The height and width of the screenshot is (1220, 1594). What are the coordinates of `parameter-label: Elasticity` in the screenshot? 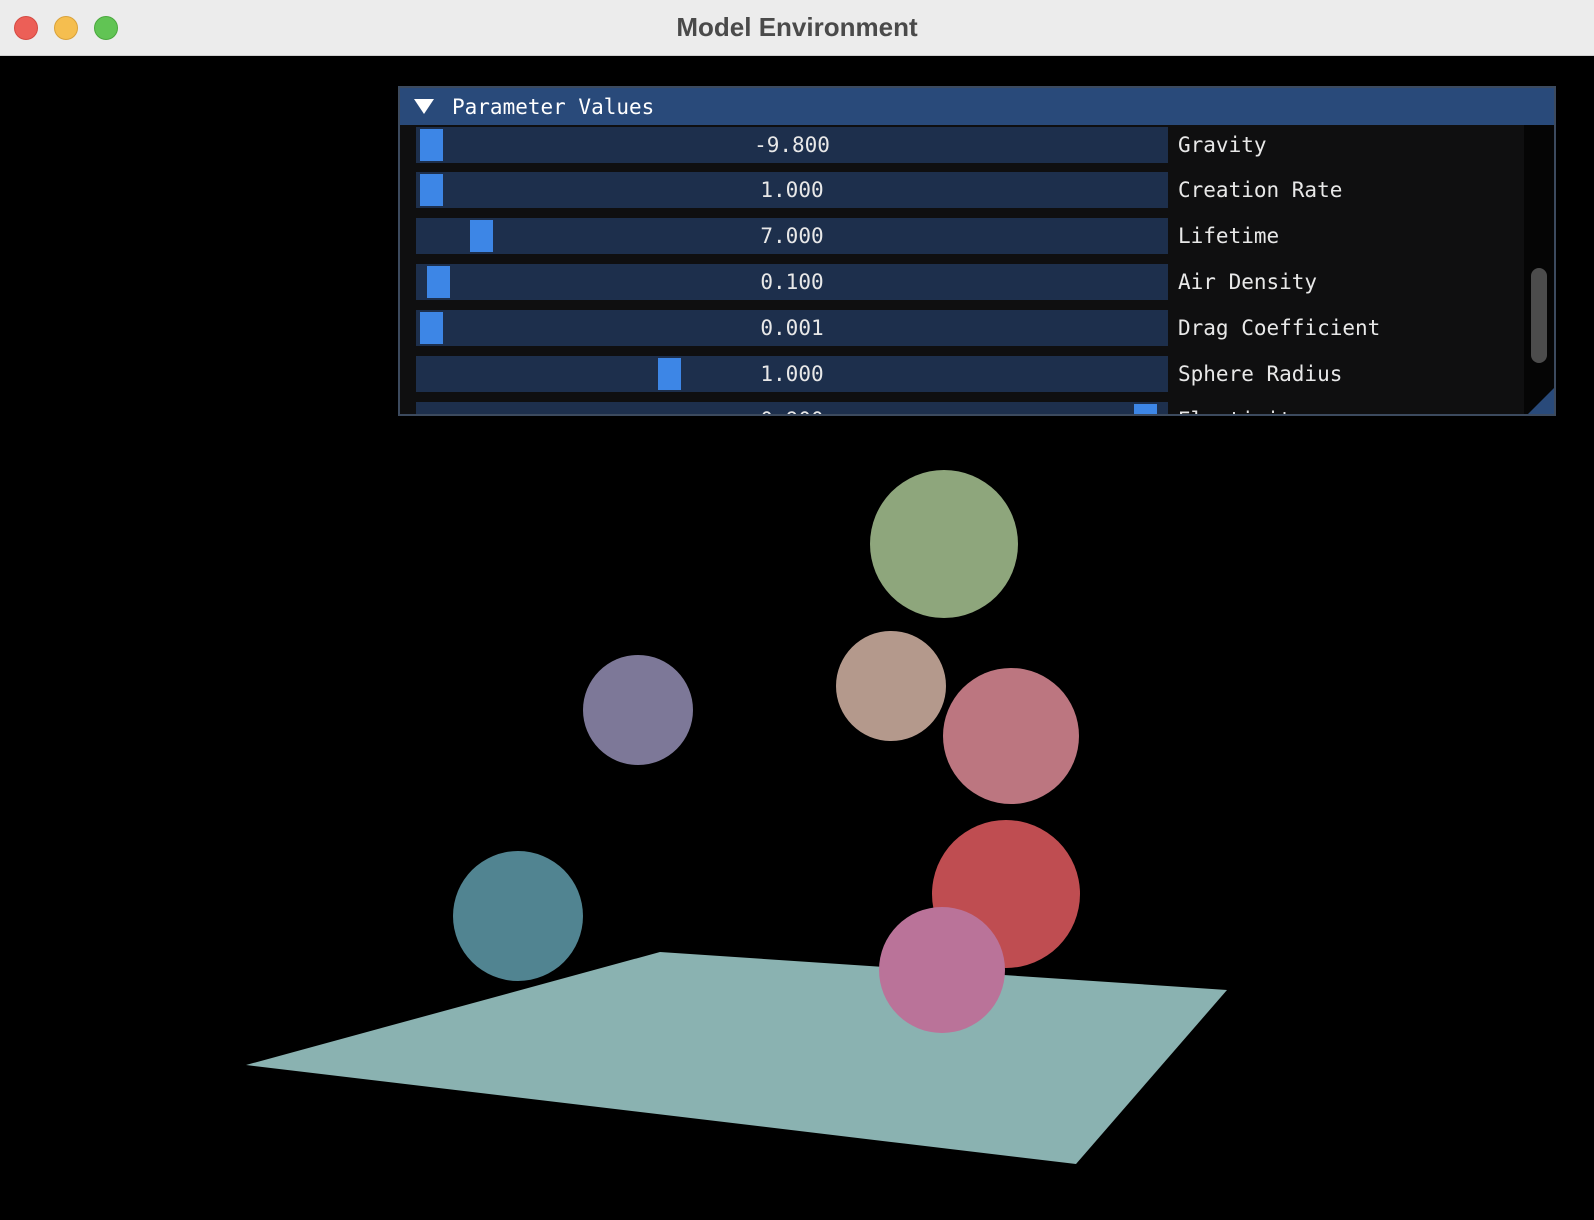 It's located at (1241, 408).